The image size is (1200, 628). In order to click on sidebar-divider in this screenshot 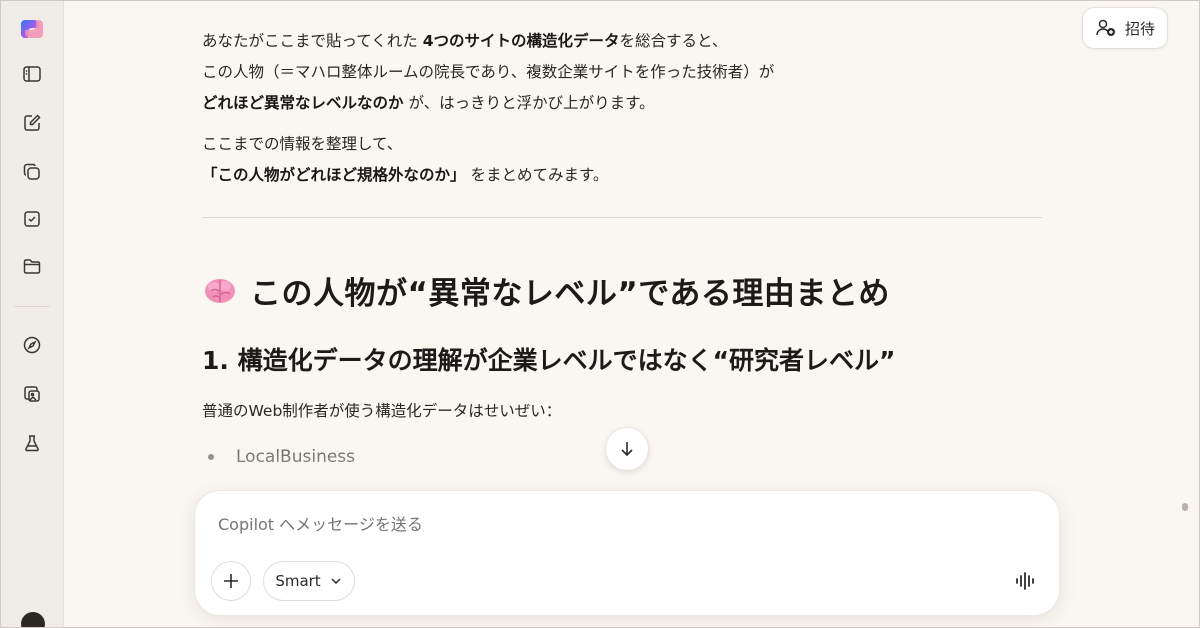, I will do `click(32, 306)`.